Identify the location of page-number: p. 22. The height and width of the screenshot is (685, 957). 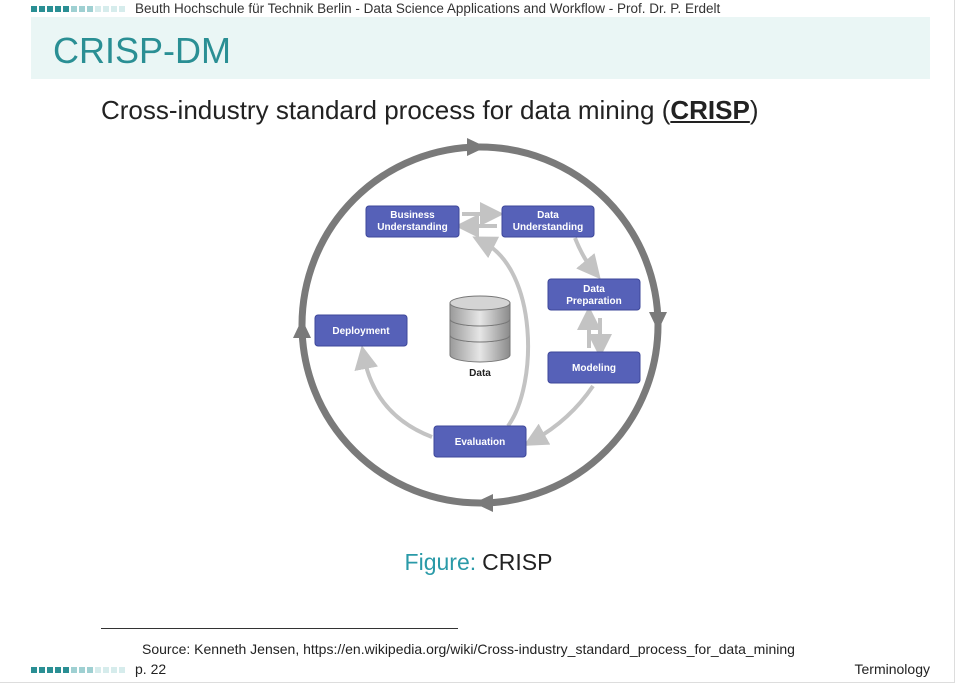
(151, 669).